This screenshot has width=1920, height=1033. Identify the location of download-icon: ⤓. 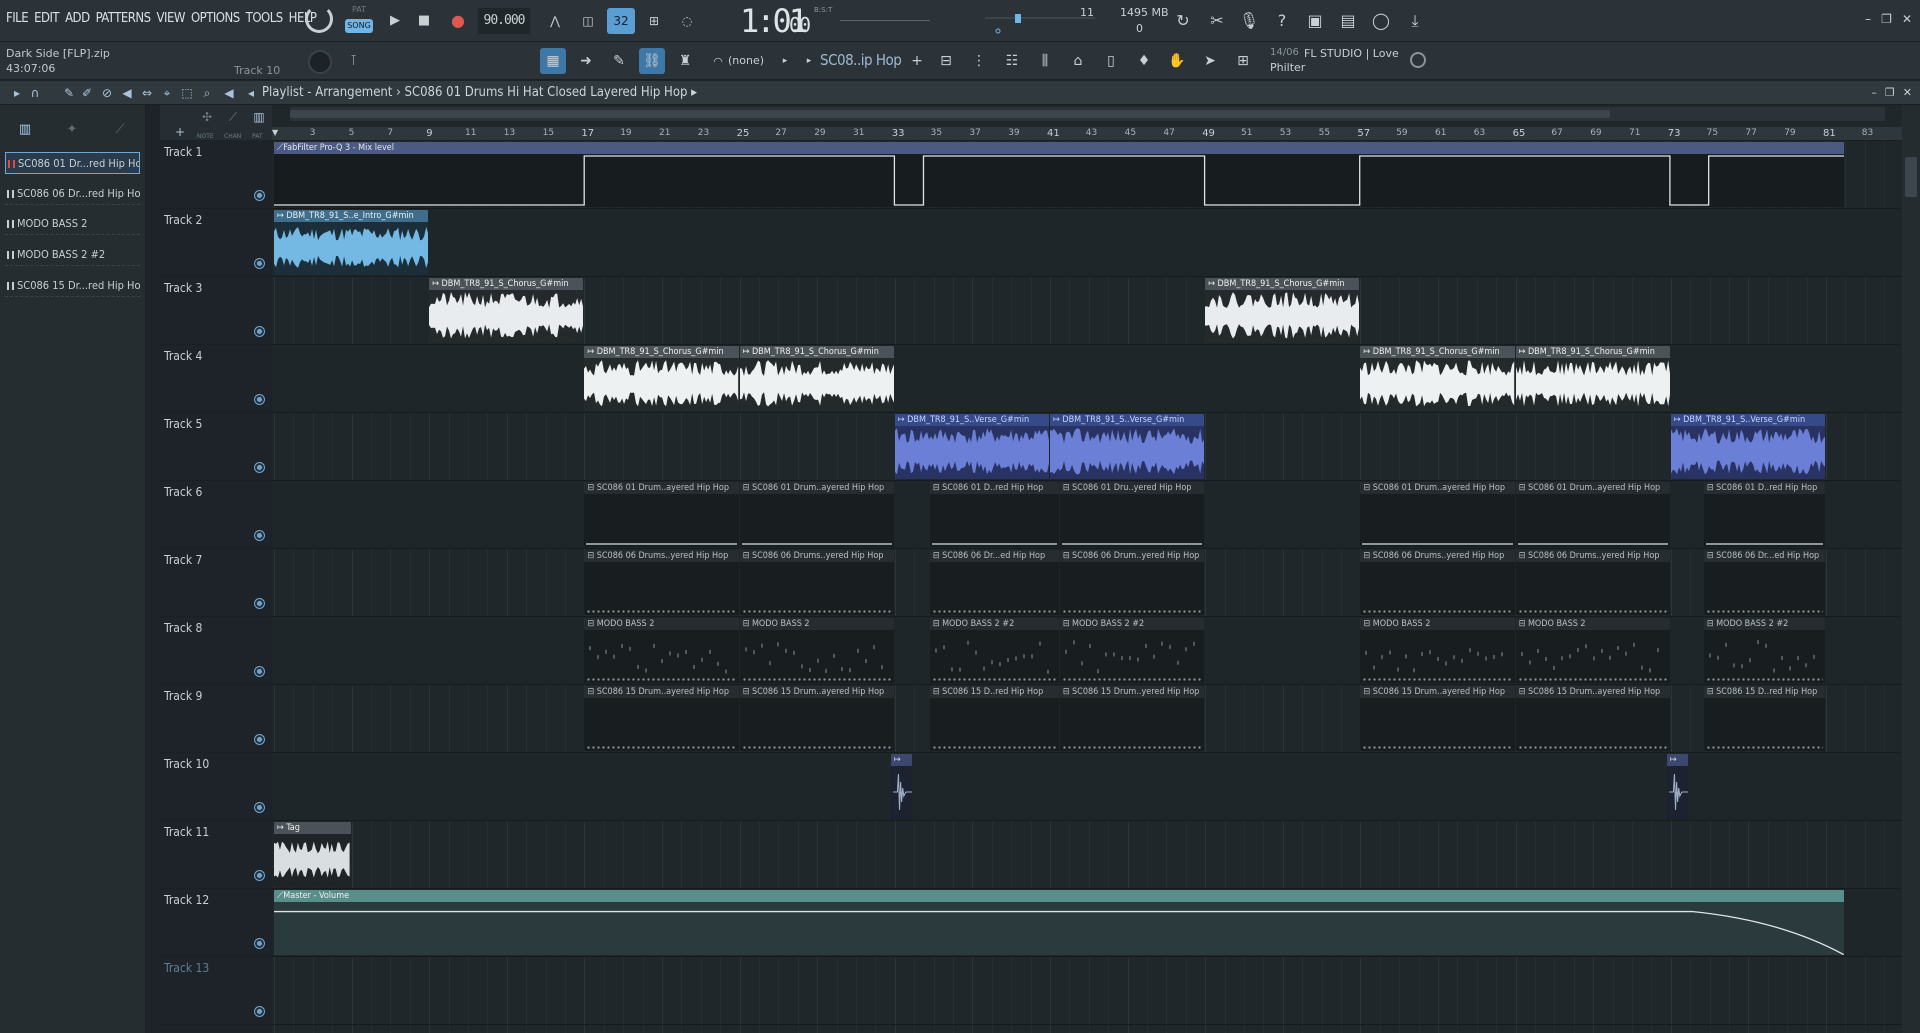
(1415, 21).